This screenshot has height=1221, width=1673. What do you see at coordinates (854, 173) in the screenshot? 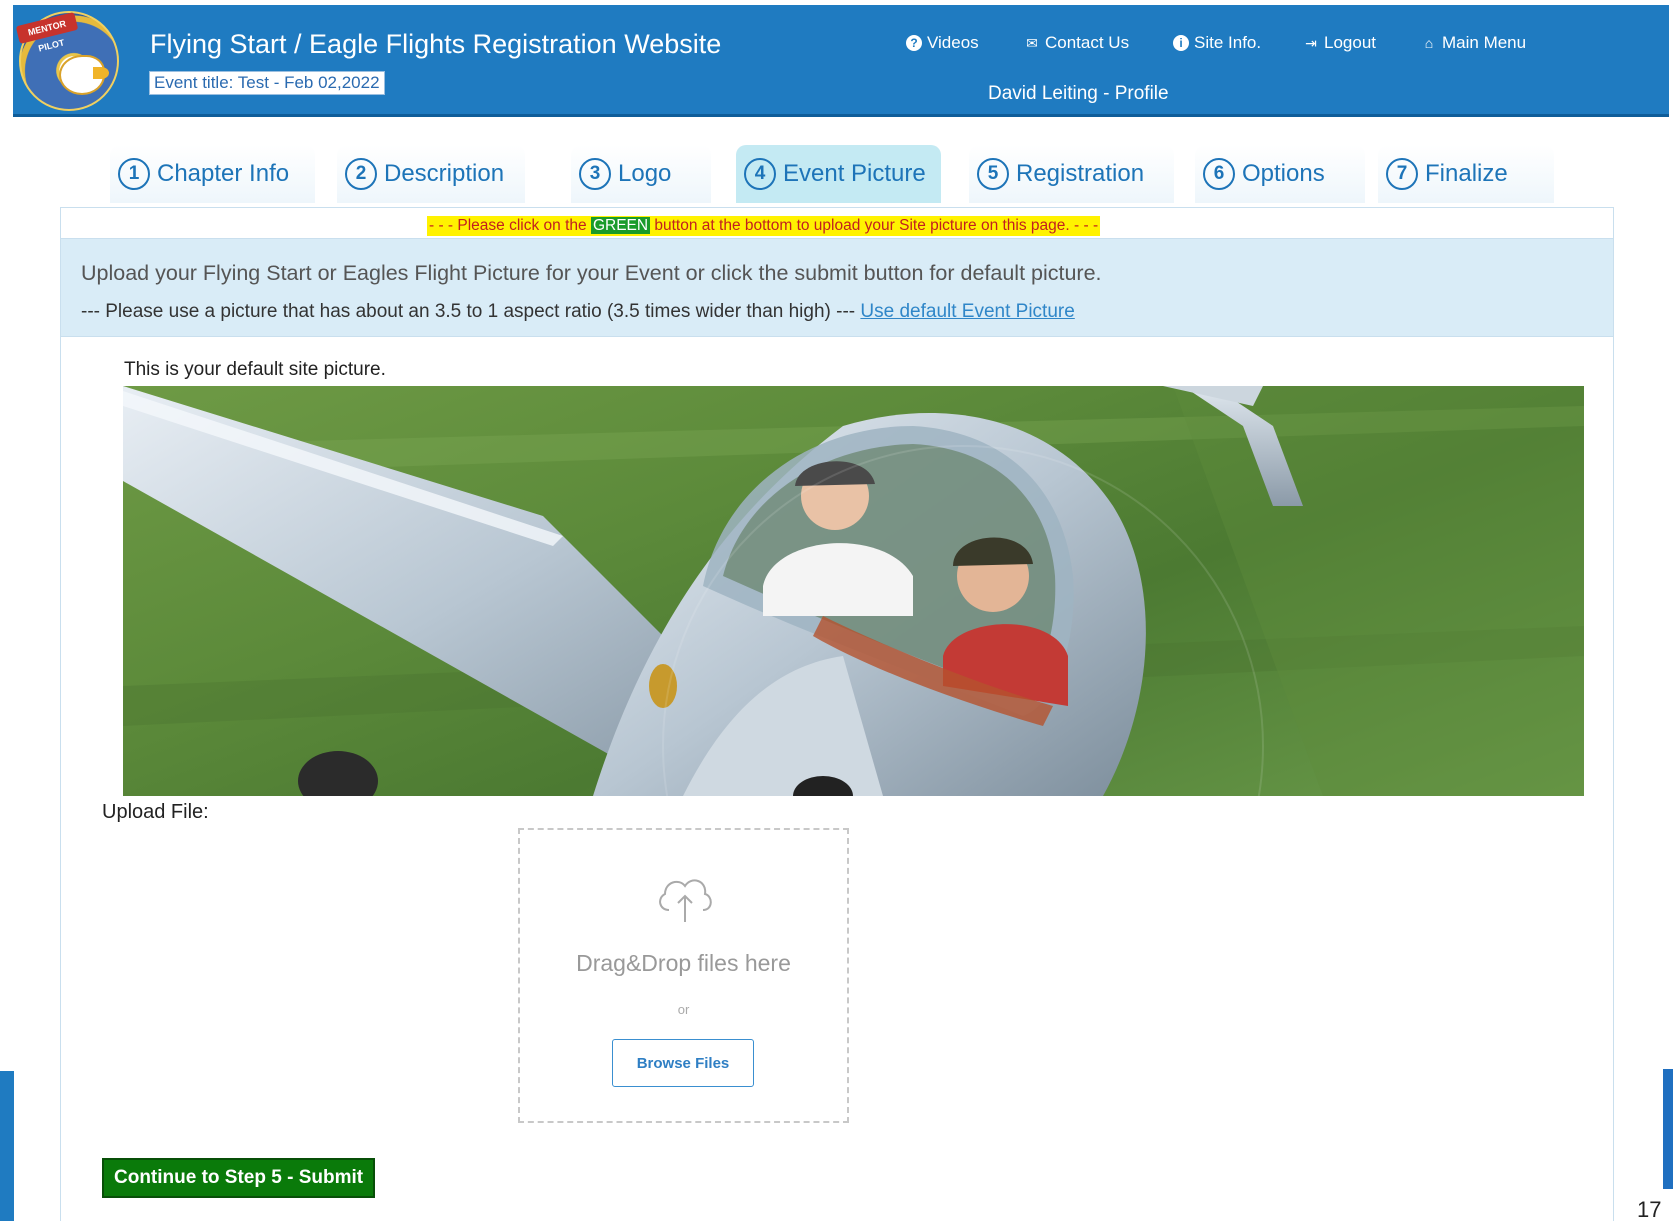
I see `tab-label: Event Picture` at bounding box center [854, 173].